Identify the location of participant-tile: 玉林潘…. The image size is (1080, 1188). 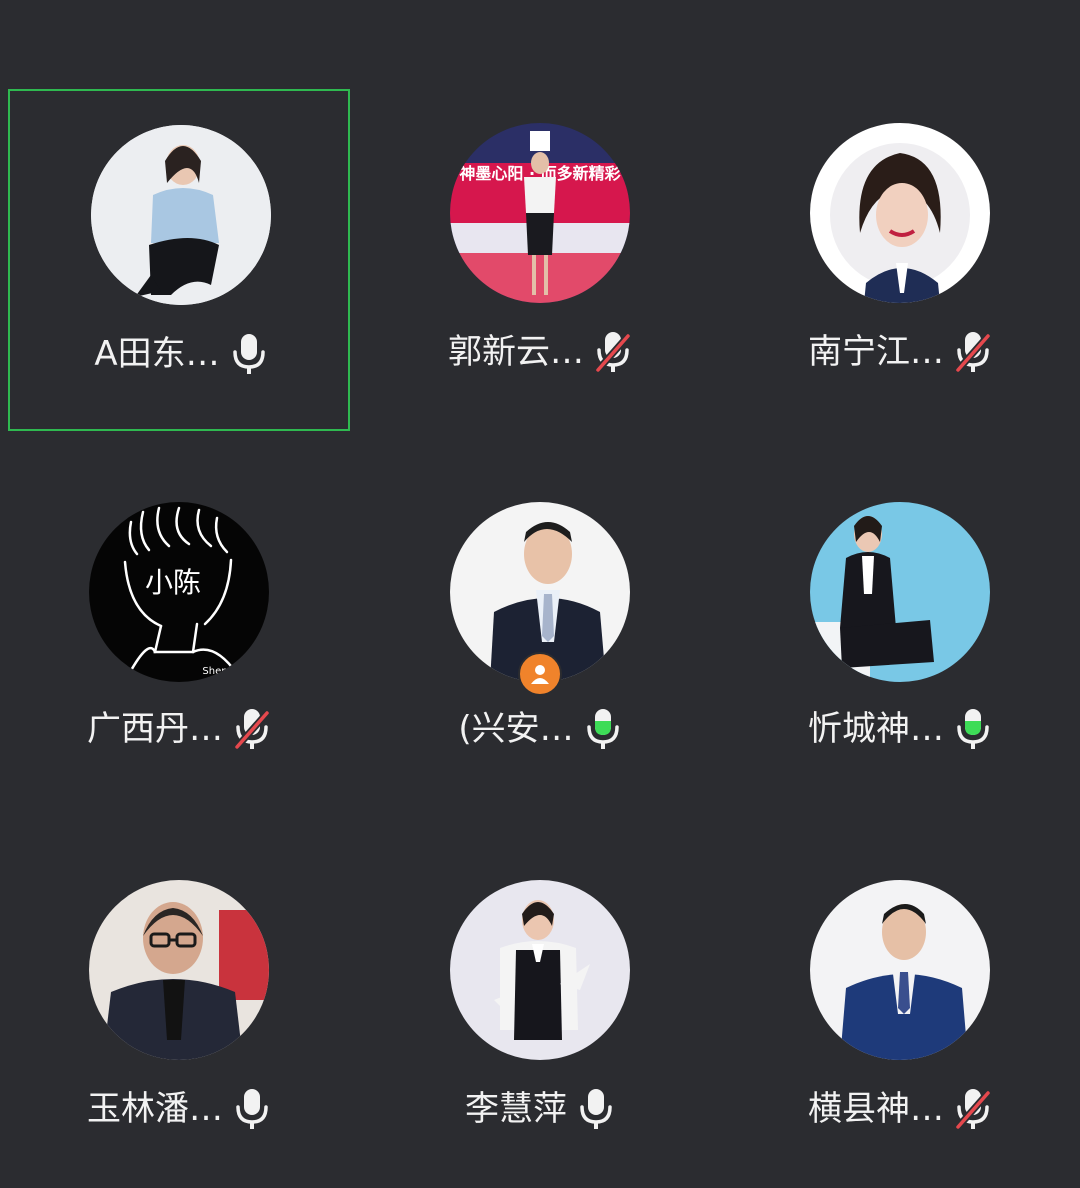
(179, 1017).